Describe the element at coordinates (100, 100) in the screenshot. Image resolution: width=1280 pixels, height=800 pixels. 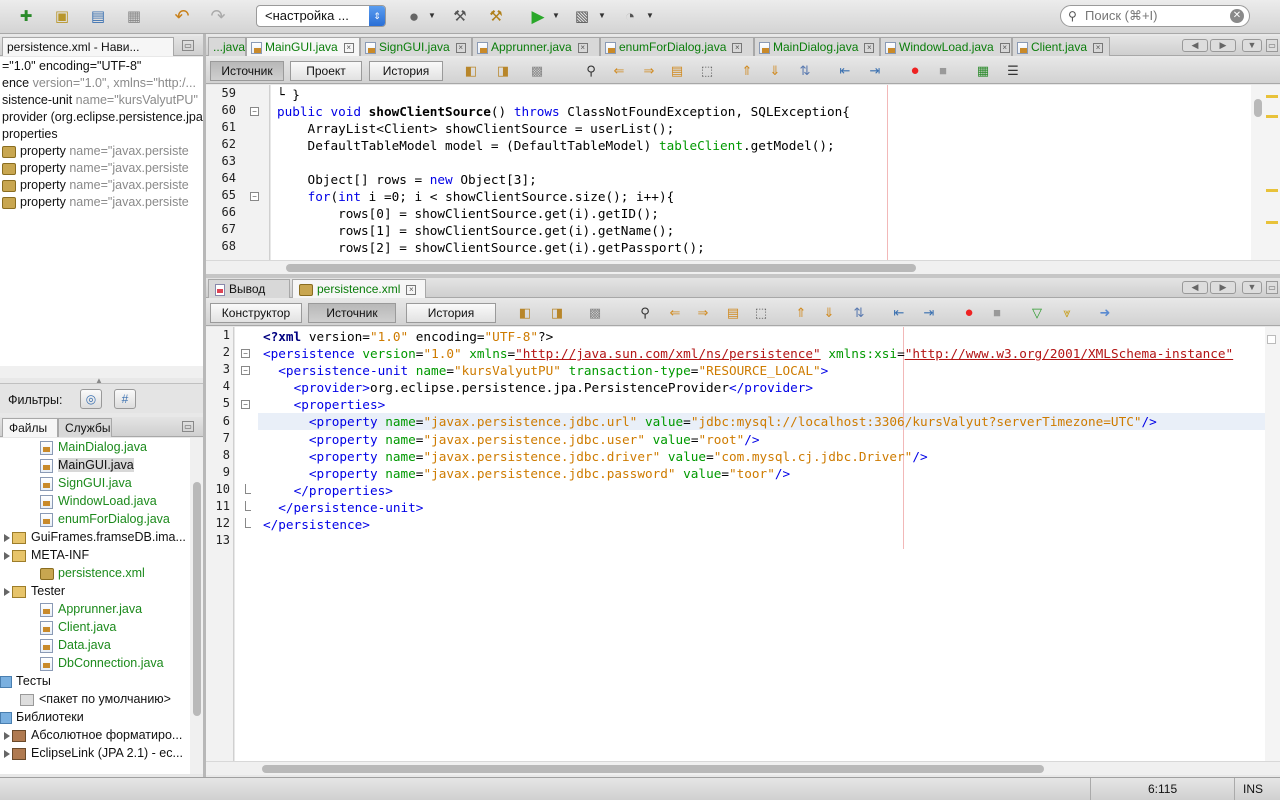
I see `navigator-node: sistence-unit name="kursValyutPU"` at that location.